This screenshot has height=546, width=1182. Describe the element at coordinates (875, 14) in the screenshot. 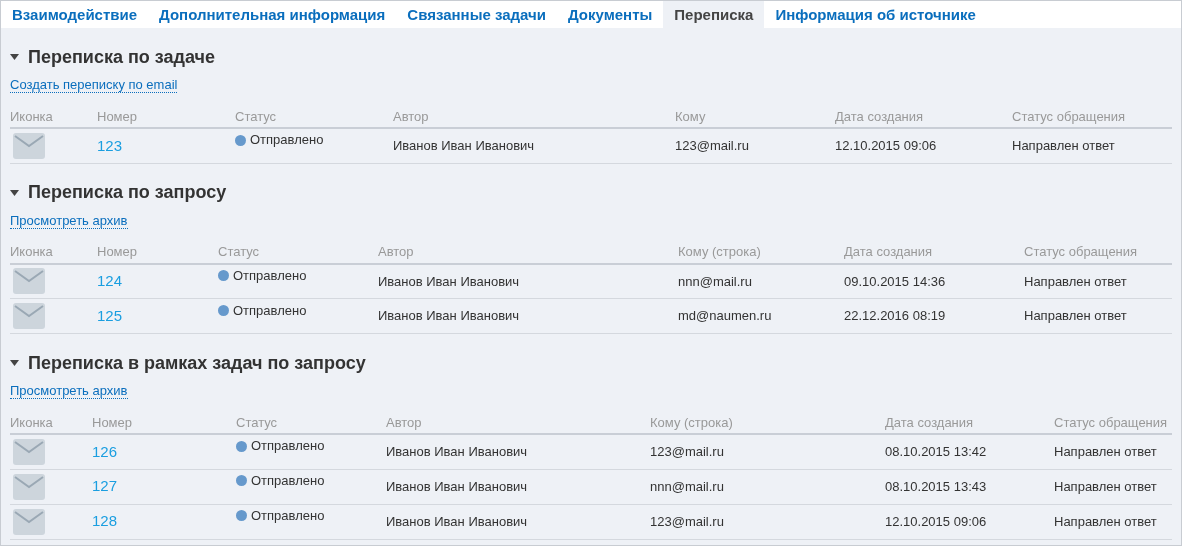

I see `tab: Информация об источнике` at that location.